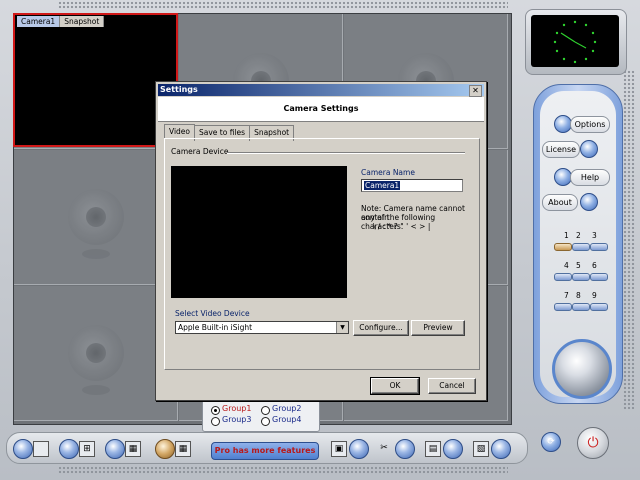  What do you see at coordinates (342, 327) in the screenshot?
I see `chevron-down-icon: ▼` at bounding box center [342, 327].